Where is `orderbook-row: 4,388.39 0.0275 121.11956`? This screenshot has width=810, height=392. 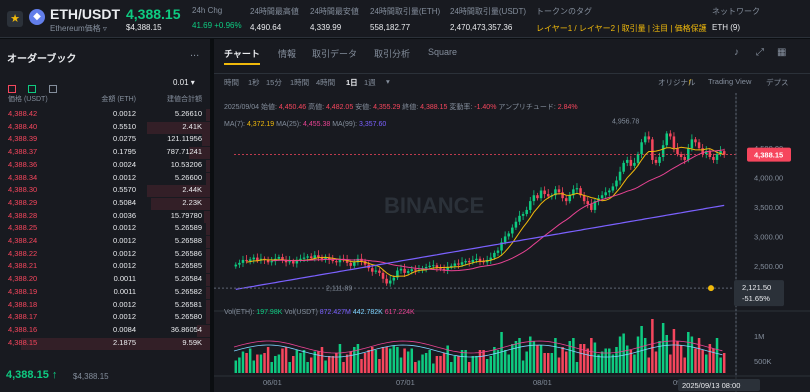
orderbook-row: 4,388.39 0.0275 121.11956 is located at coordinates (105, 140).